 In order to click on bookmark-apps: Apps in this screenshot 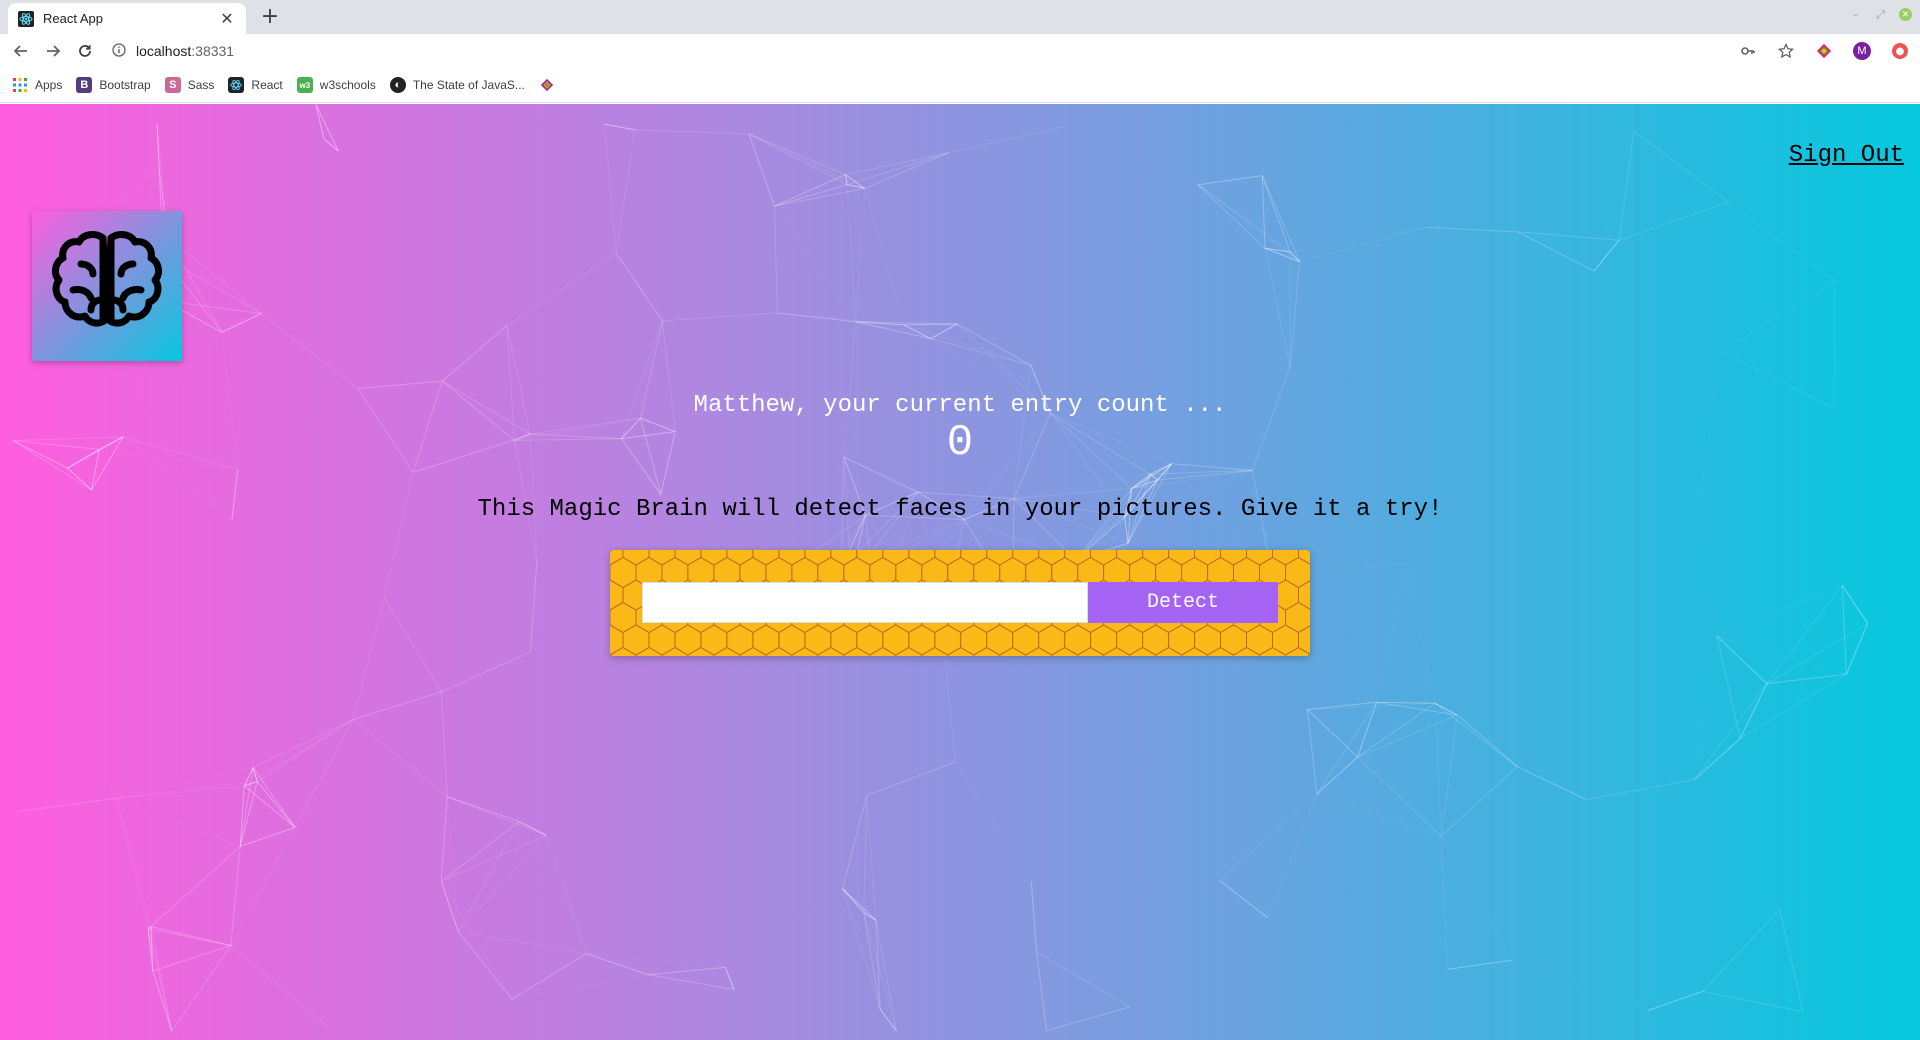, I will do `click(37, 85)`.